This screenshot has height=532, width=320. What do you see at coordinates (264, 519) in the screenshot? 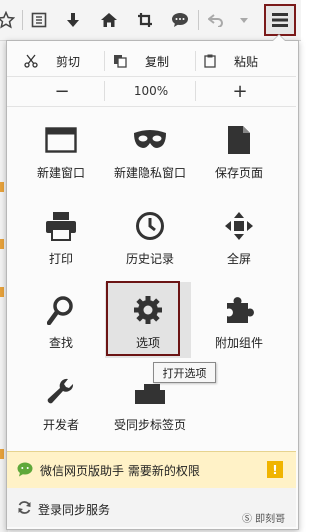
I see `watermark: Ⓢ 即刻哥` at bounding box center [264, 519].